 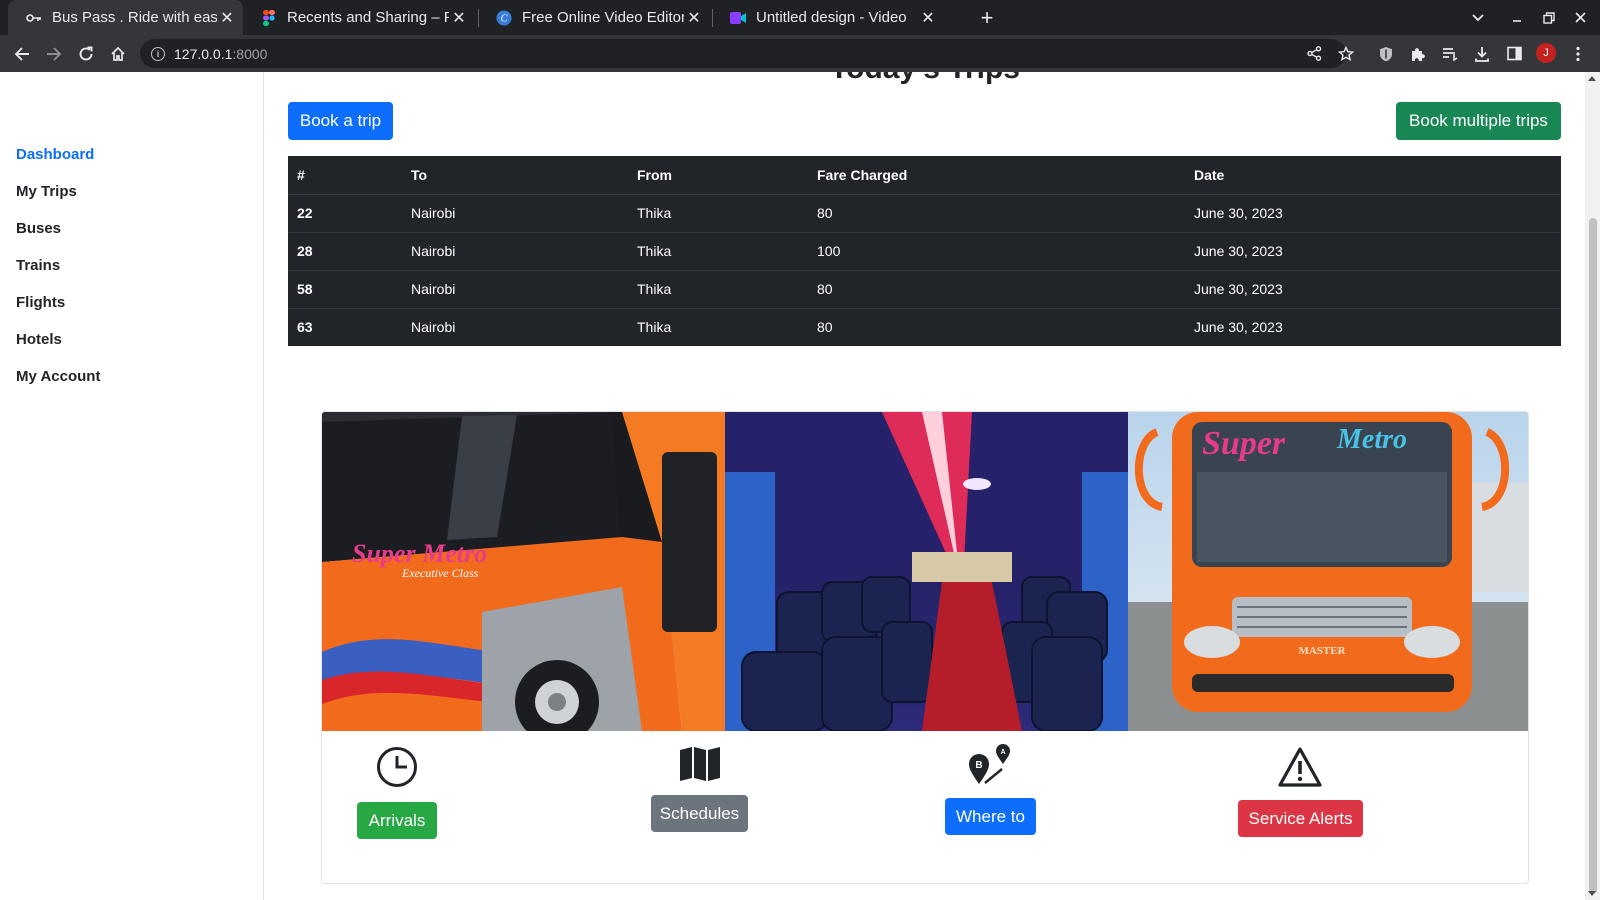 I want to click on shield-extension-icon, so click(x=1386, y=53).